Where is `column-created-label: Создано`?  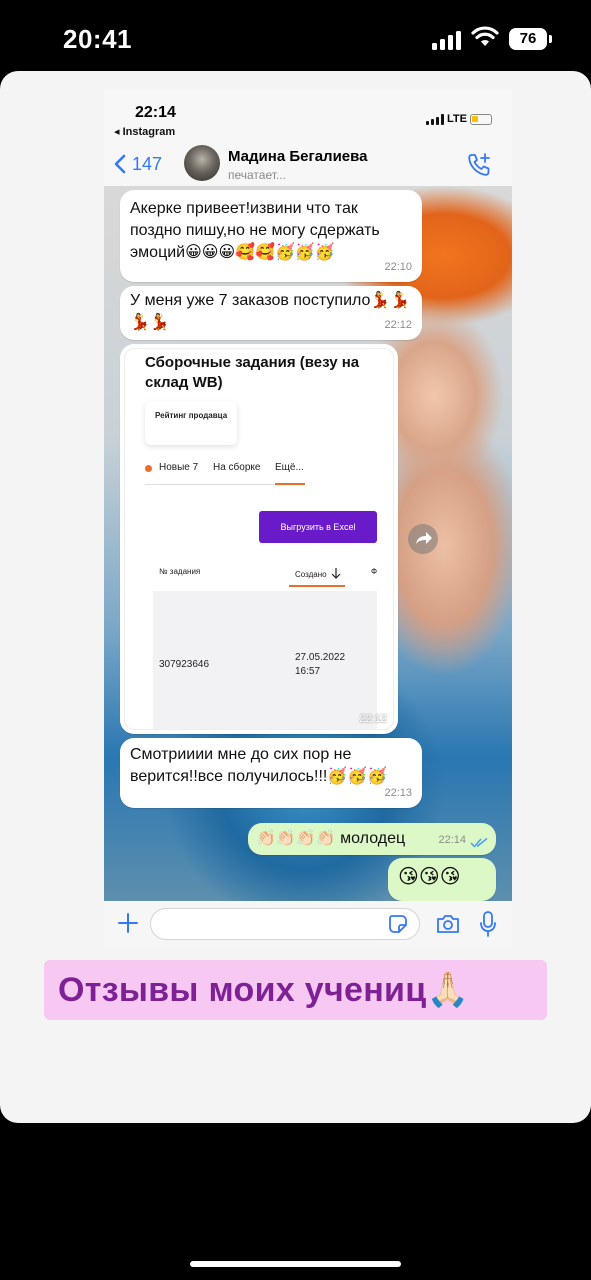 column-created-label: Создано is located at coordinates (311, 574).